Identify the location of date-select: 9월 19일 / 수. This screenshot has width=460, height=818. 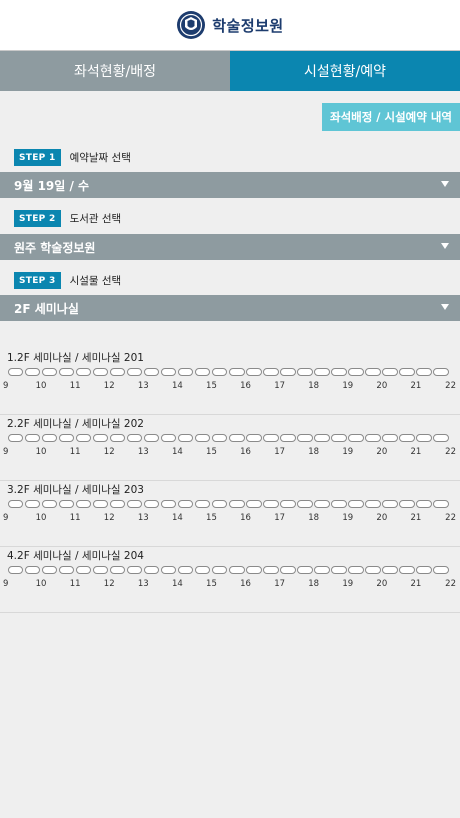
(230, 185).